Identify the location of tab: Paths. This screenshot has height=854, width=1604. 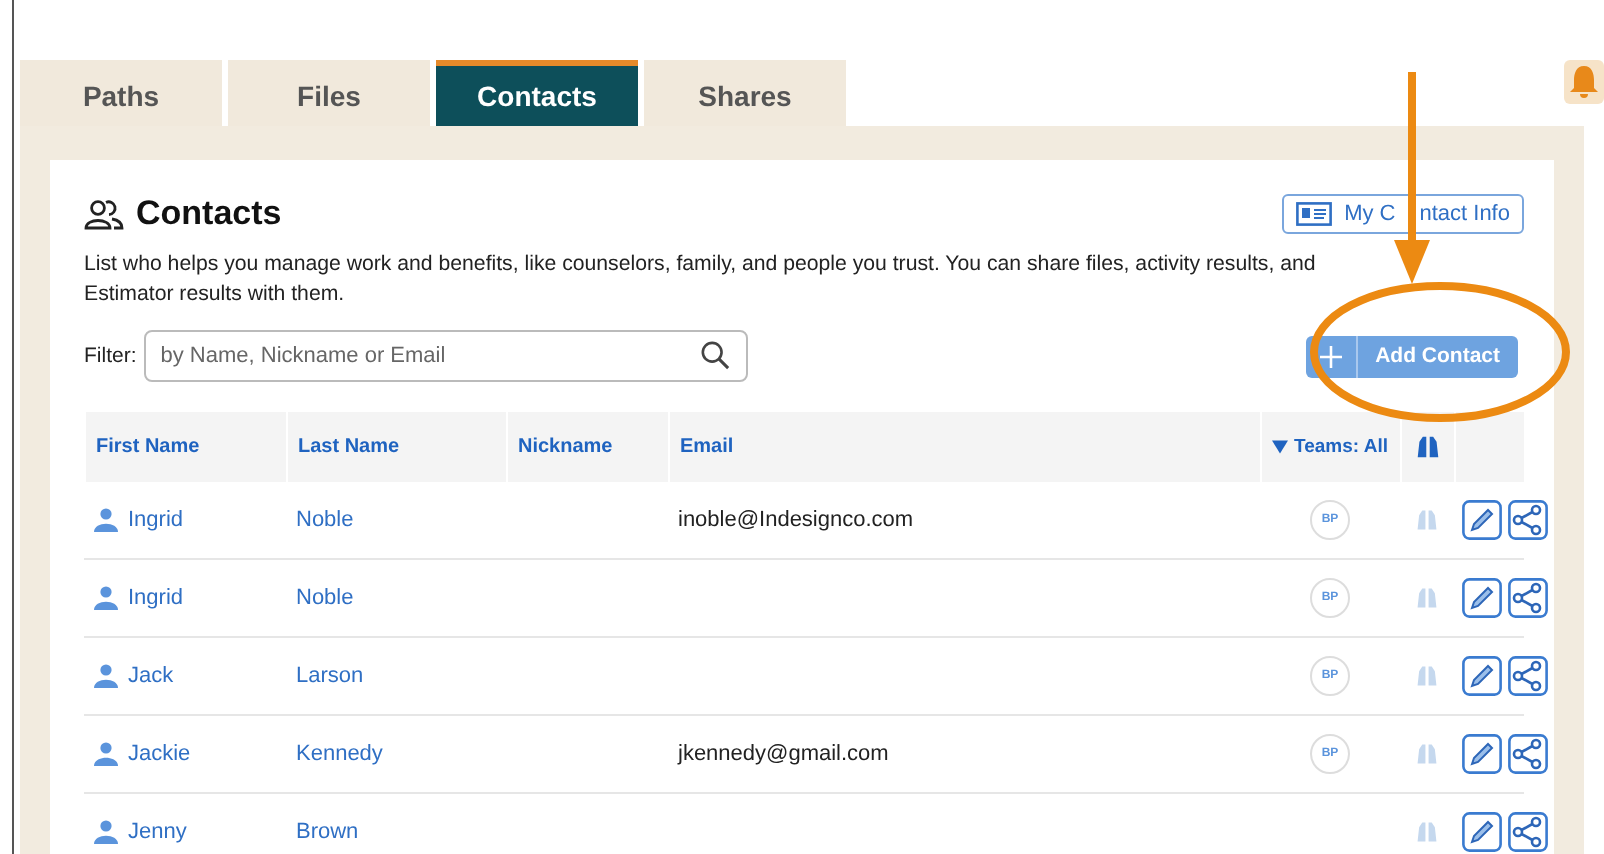
(121, 93).